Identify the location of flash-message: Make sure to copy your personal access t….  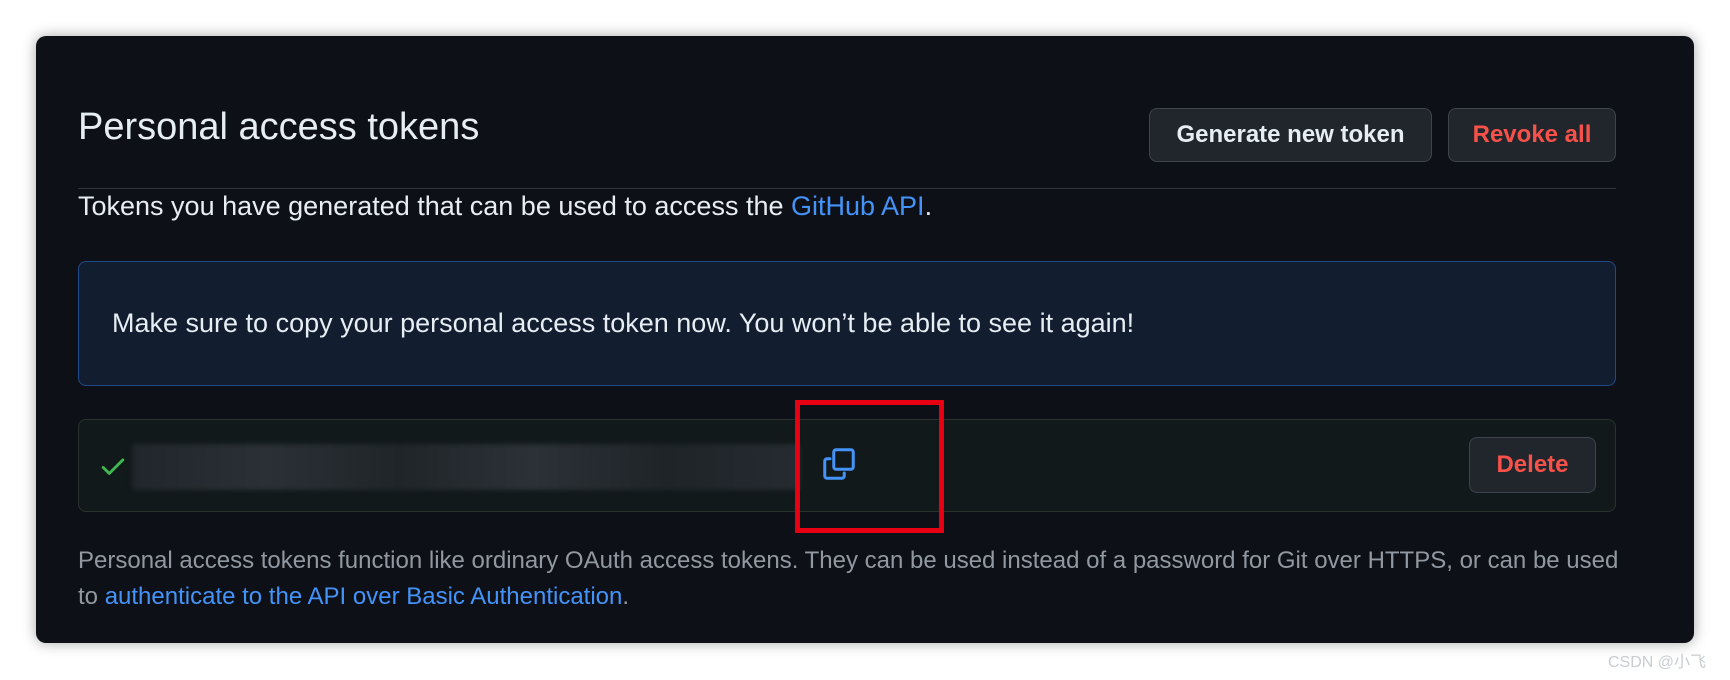
(623, 323).